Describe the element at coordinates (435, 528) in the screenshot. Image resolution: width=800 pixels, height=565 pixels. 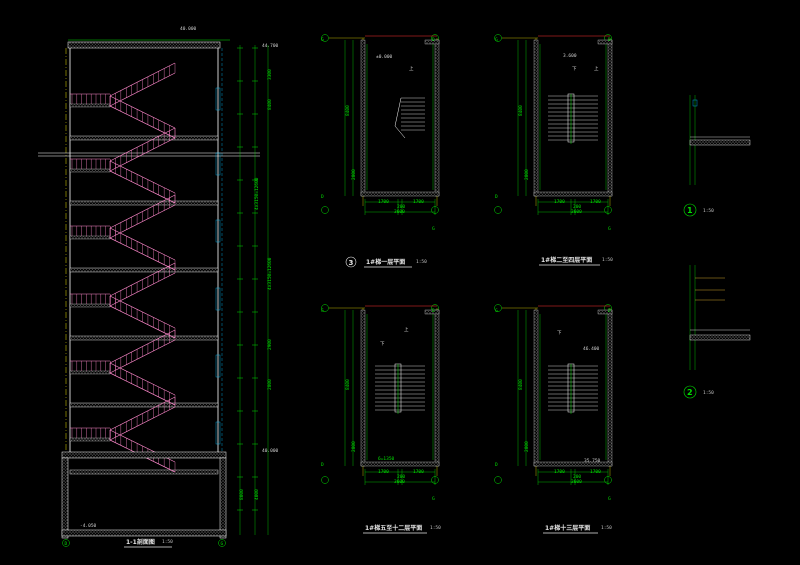
I see `plan-3-scale: 1:50` at that location.